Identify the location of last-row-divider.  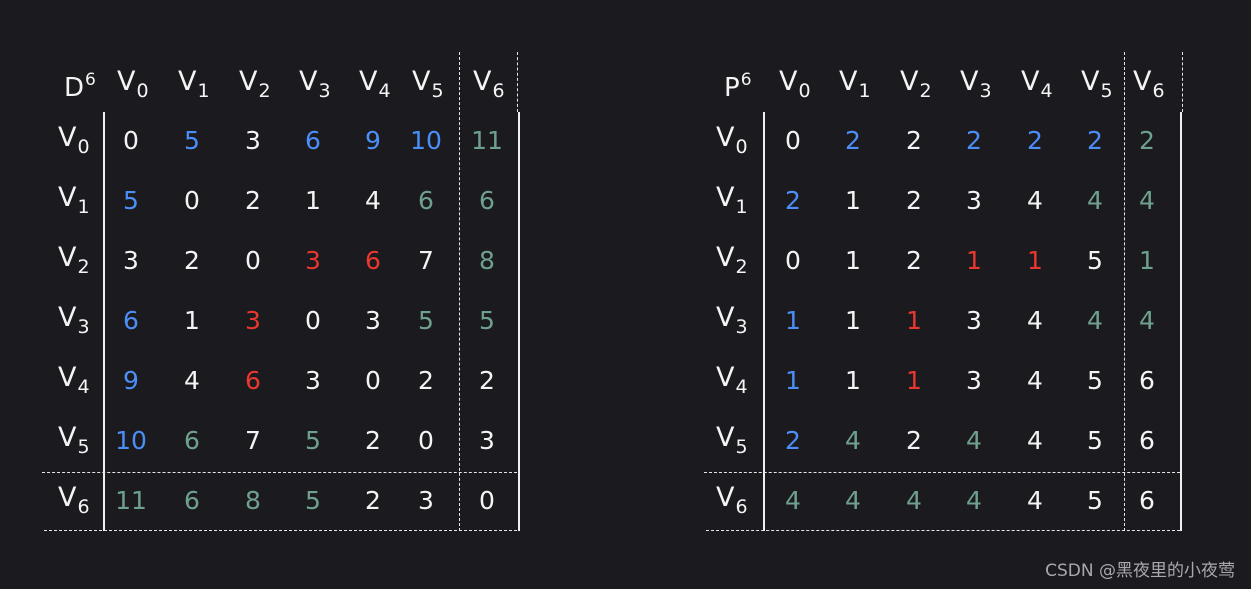
(942, 472).